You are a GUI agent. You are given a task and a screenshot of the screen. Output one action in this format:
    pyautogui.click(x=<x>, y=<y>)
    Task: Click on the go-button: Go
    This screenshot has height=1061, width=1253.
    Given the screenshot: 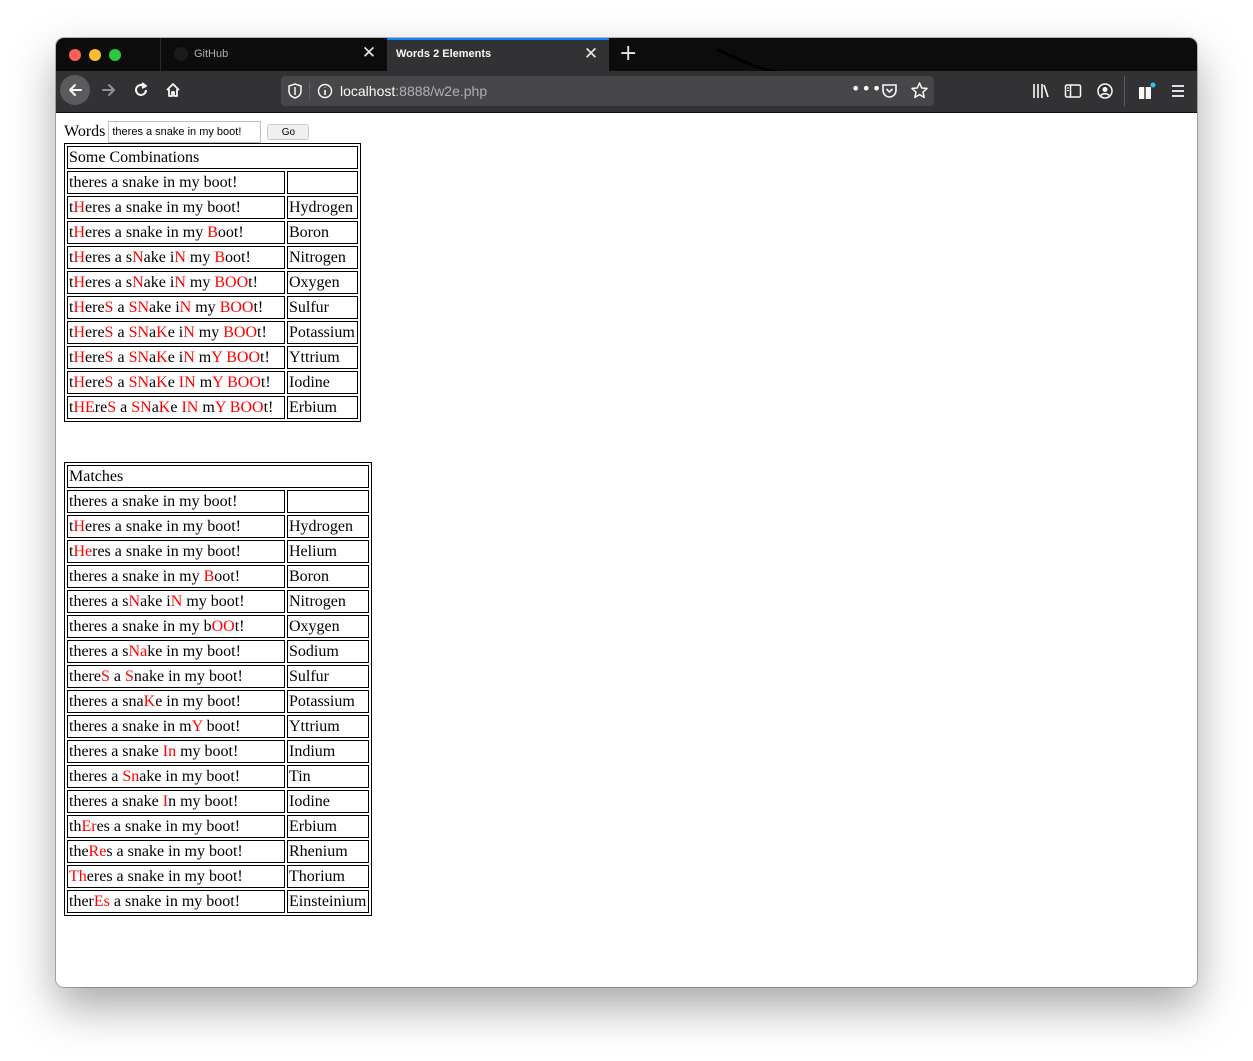 What is the action you would take?
    pyautogui.click(x=288, y=132)
    